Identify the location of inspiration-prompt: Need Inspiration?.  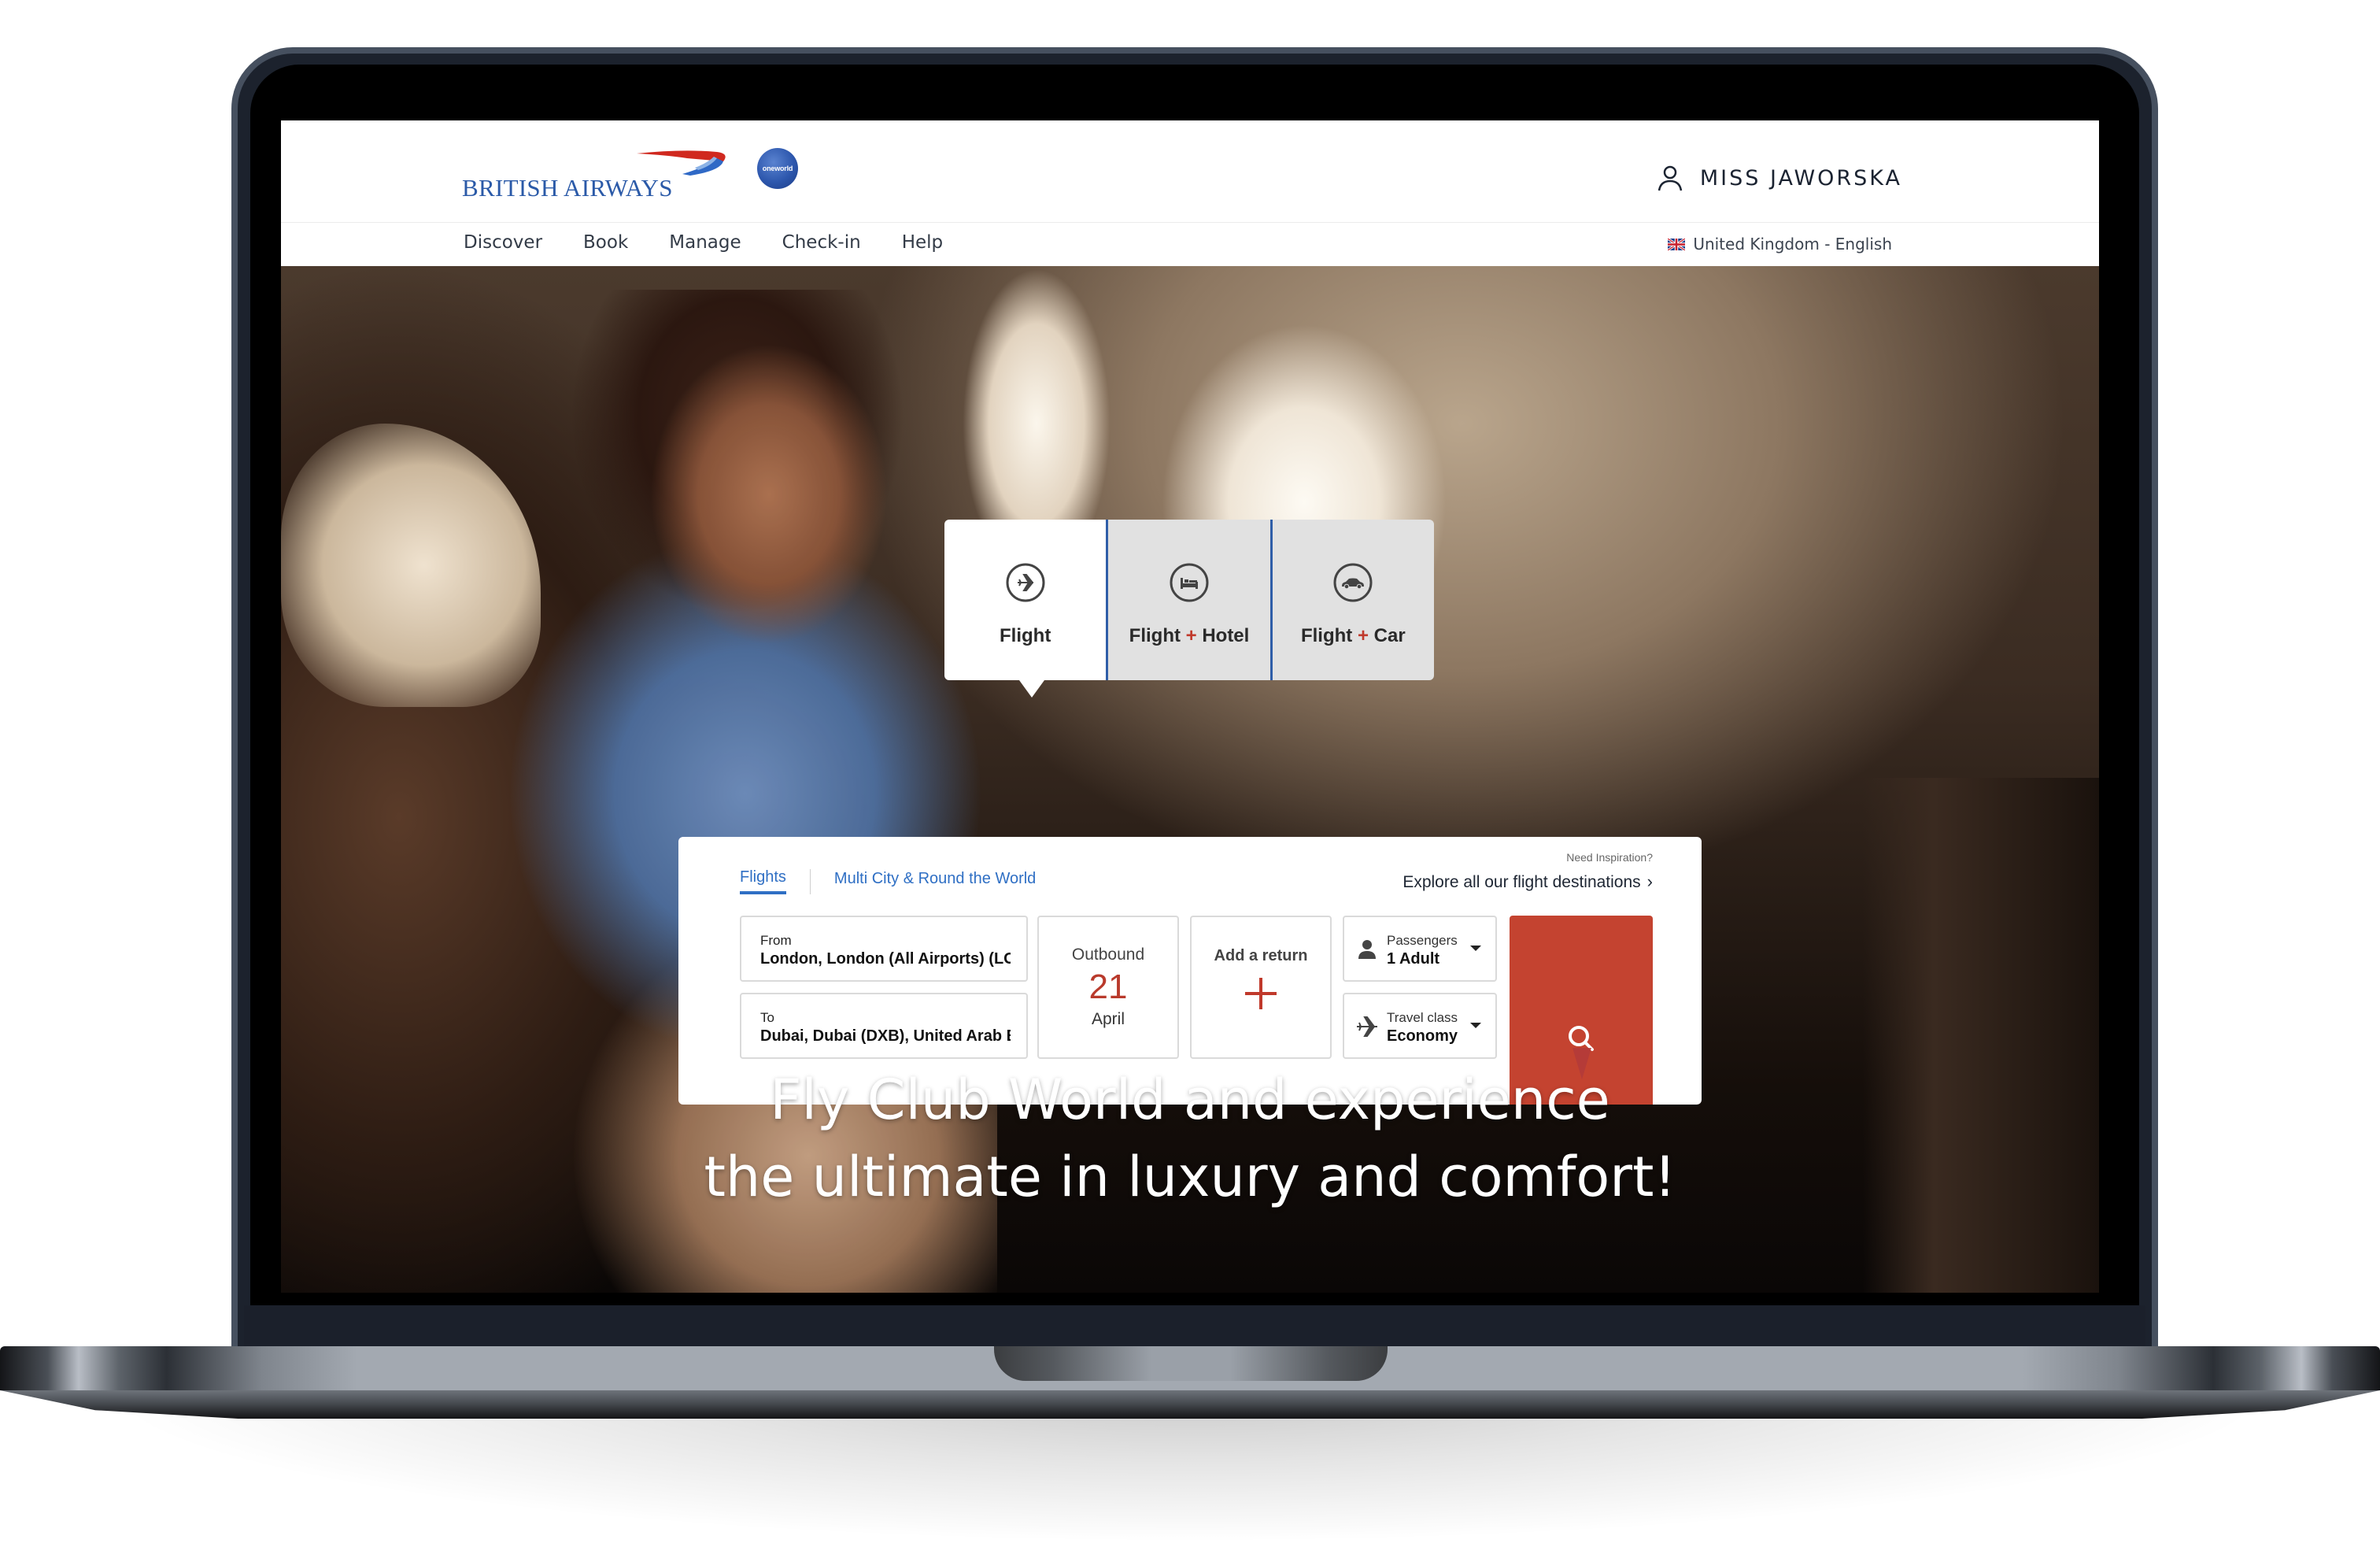
(1609, 857).